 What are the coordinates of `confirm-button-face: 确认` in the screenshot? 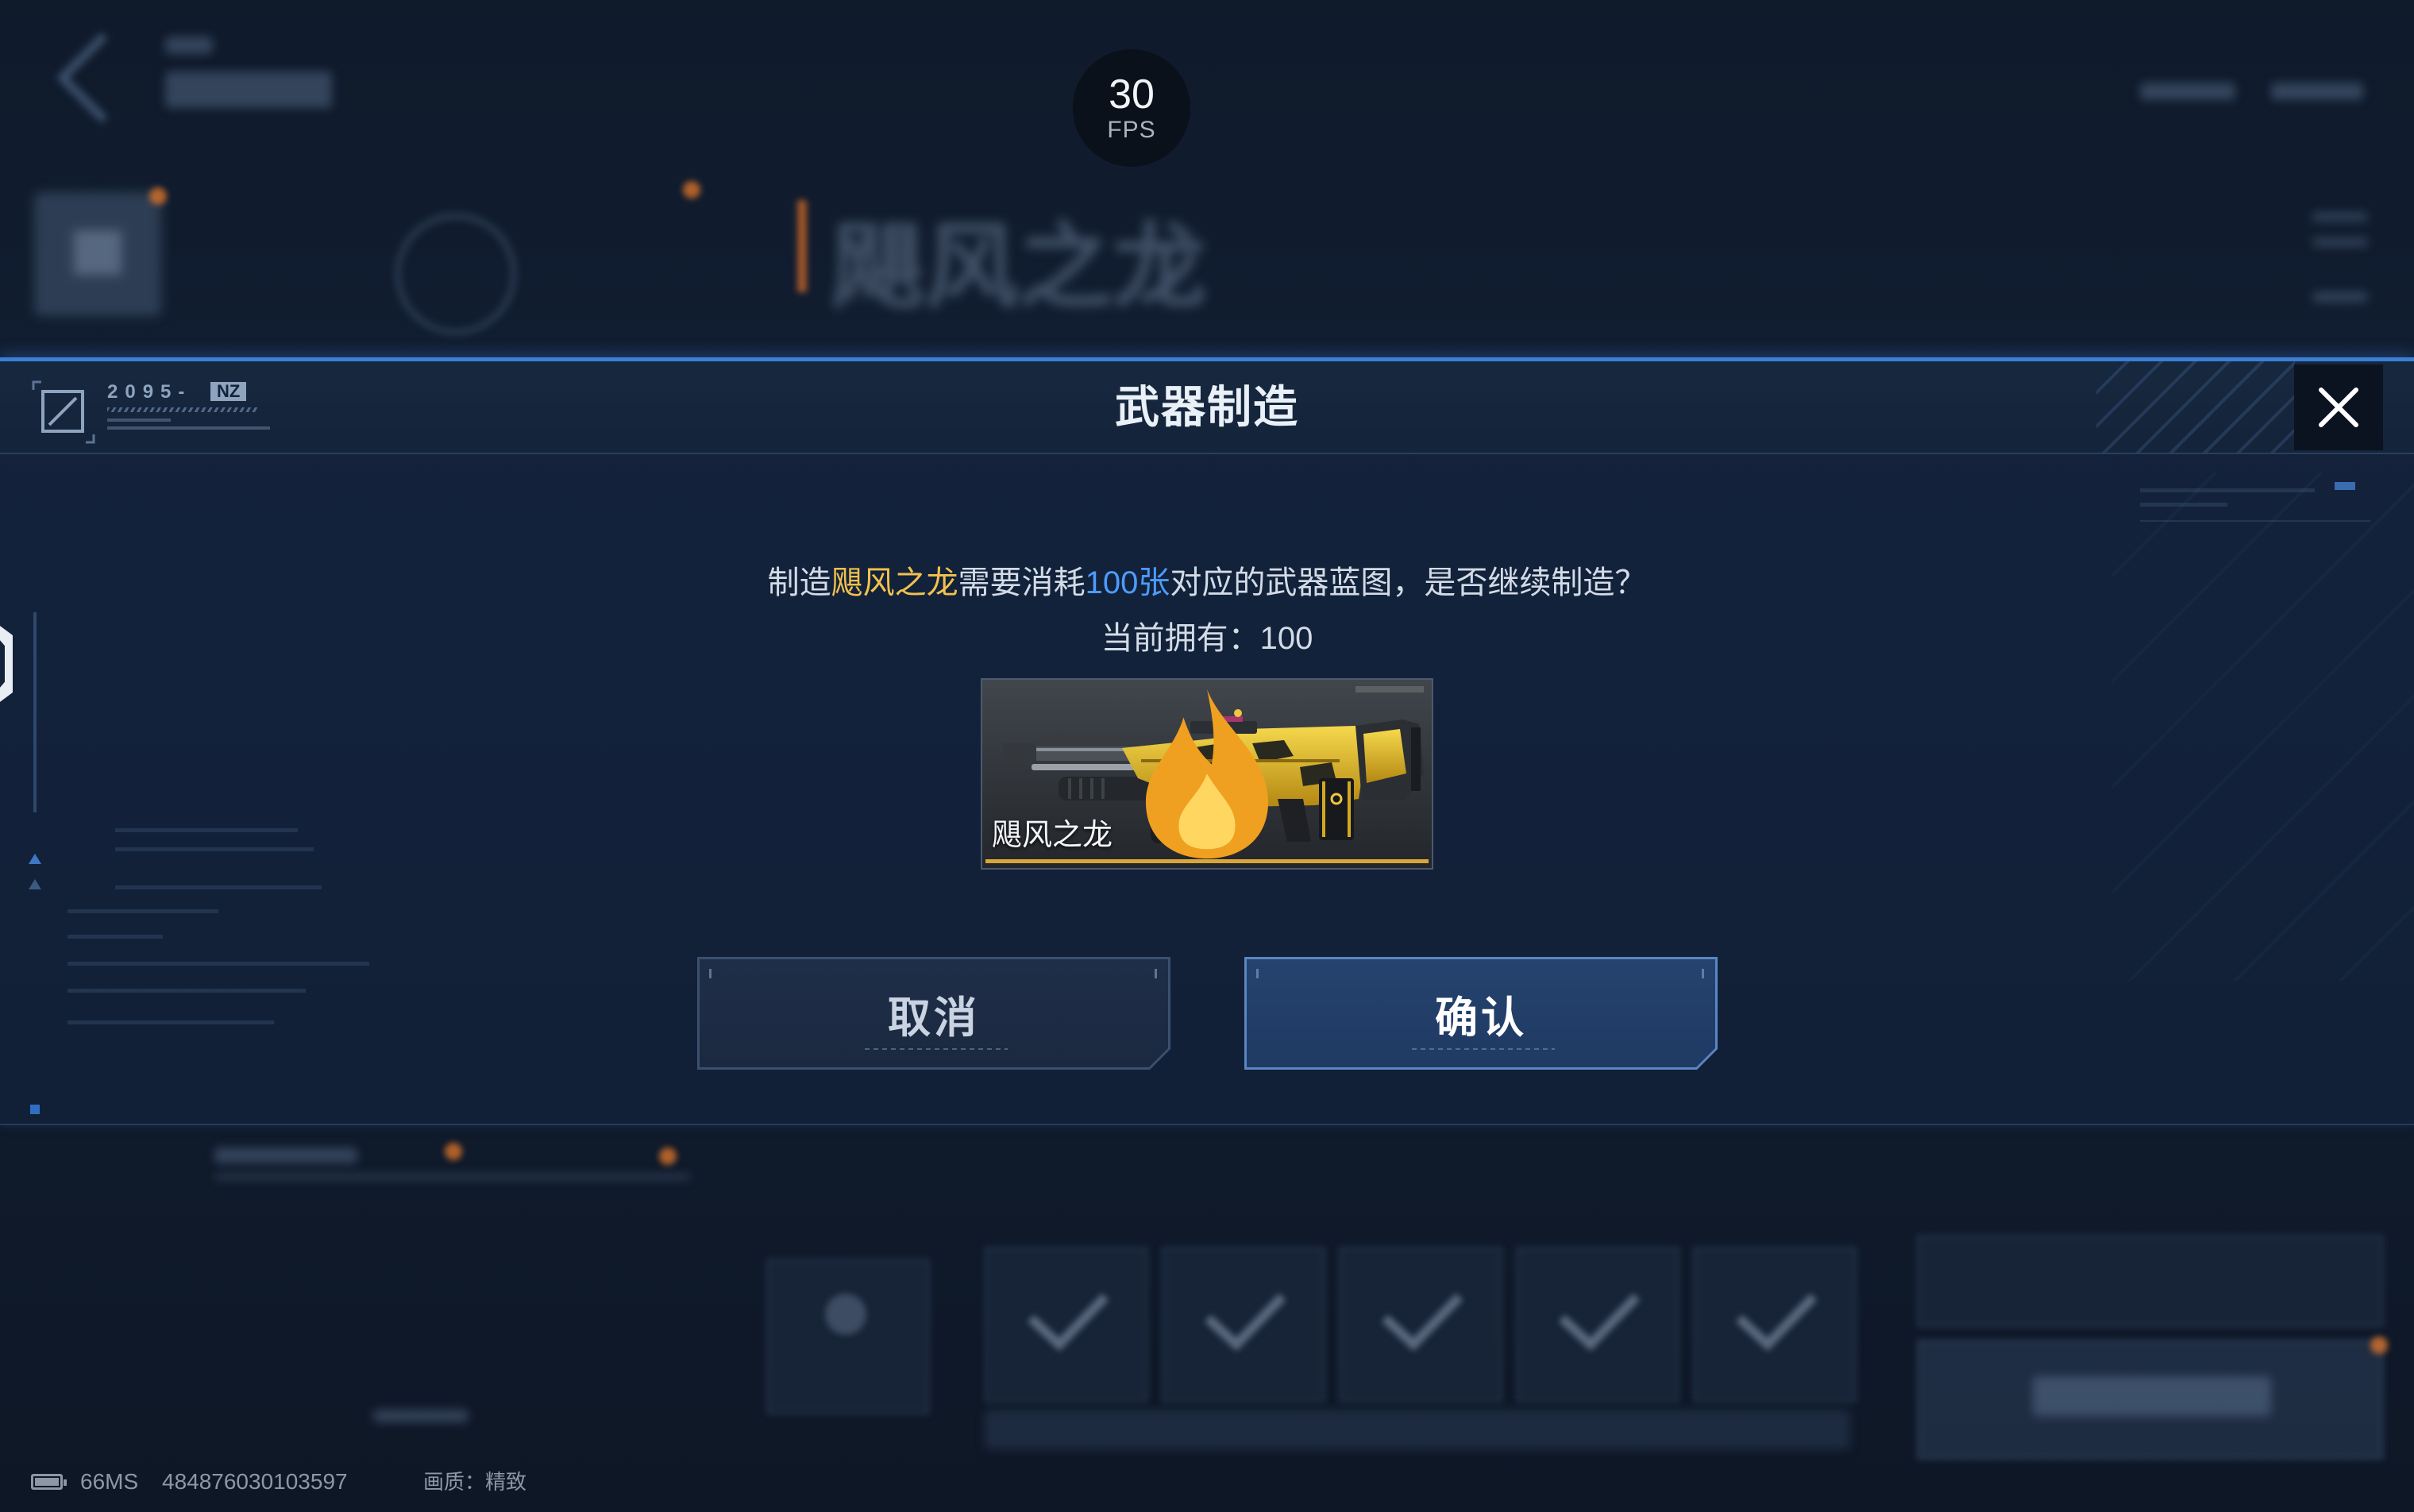 It's located at (1481, 1013).